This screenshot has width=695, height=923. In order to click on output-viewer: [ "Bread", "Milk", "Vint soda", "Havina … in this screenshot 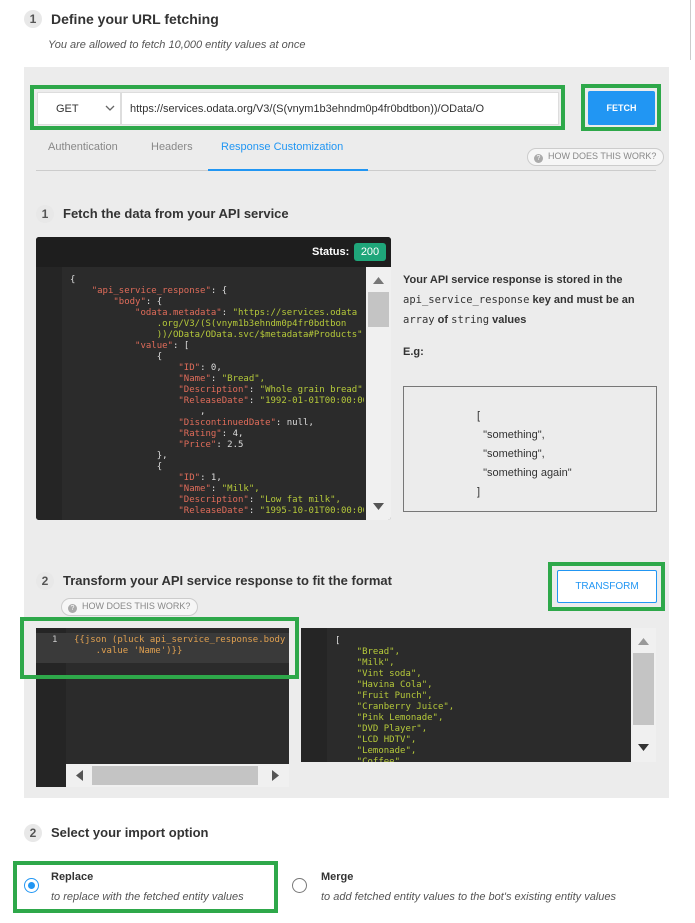, I will do `click(478, 695)`.